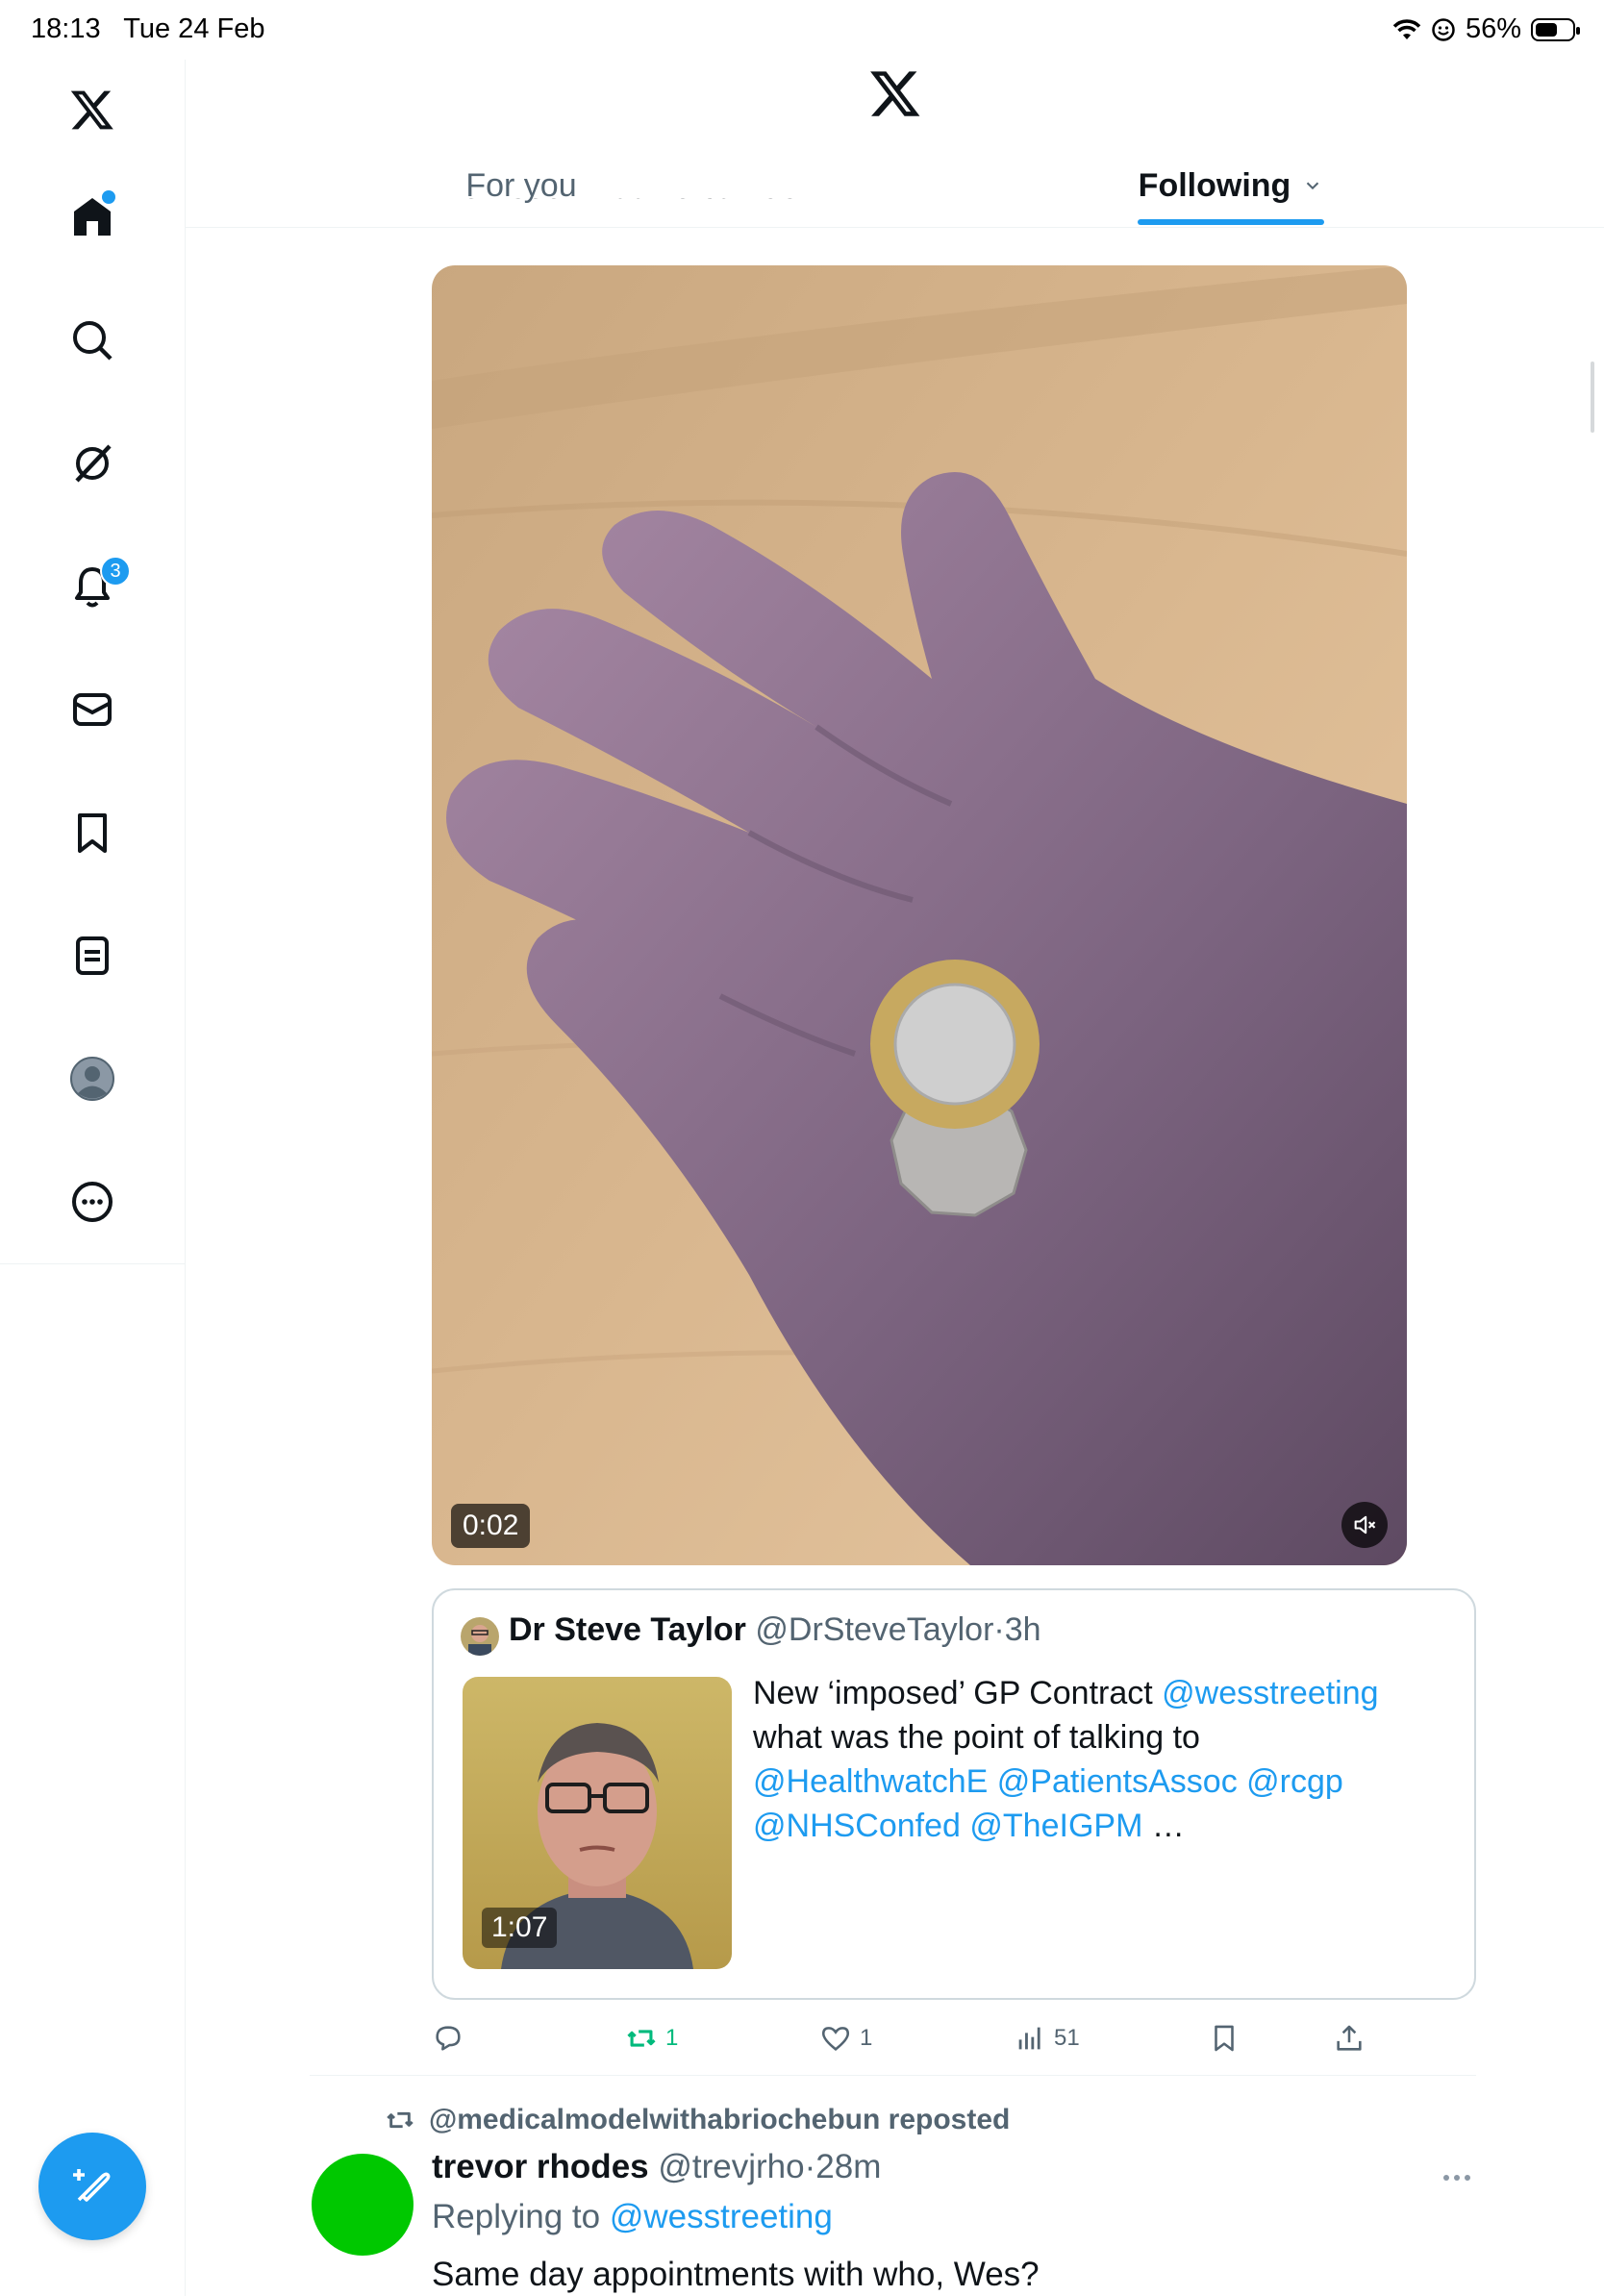 Image resolution: width=1604 pixels, height=2296 pixels. I want to click on view-count: 51, so click(1067, 2038).